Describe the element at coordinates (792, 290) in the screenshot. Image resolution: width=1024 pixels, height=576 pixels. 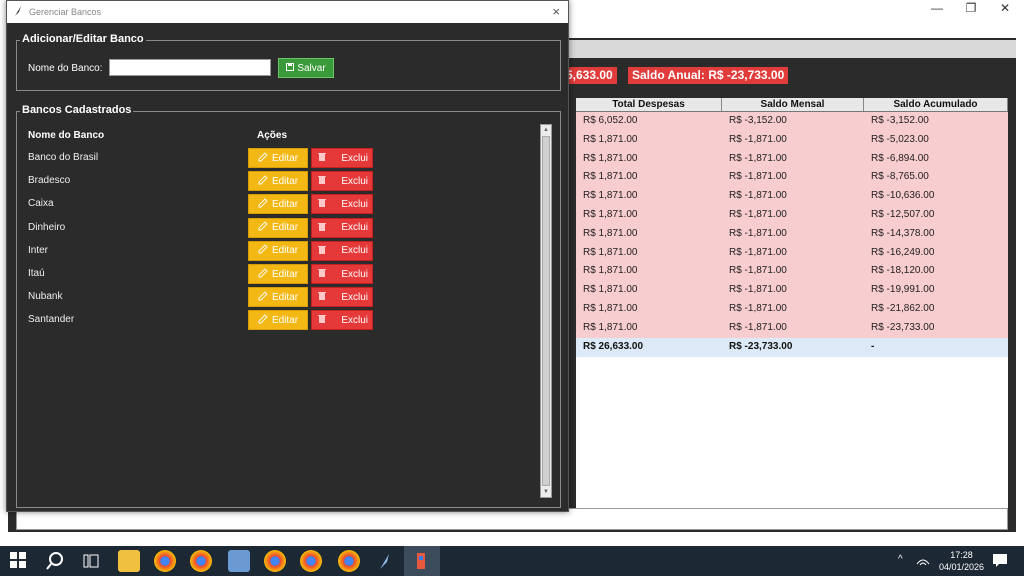
I see `table-row: R$ 1,871.00 R$ -1,871.00 R$ -19,991.00` at that location.